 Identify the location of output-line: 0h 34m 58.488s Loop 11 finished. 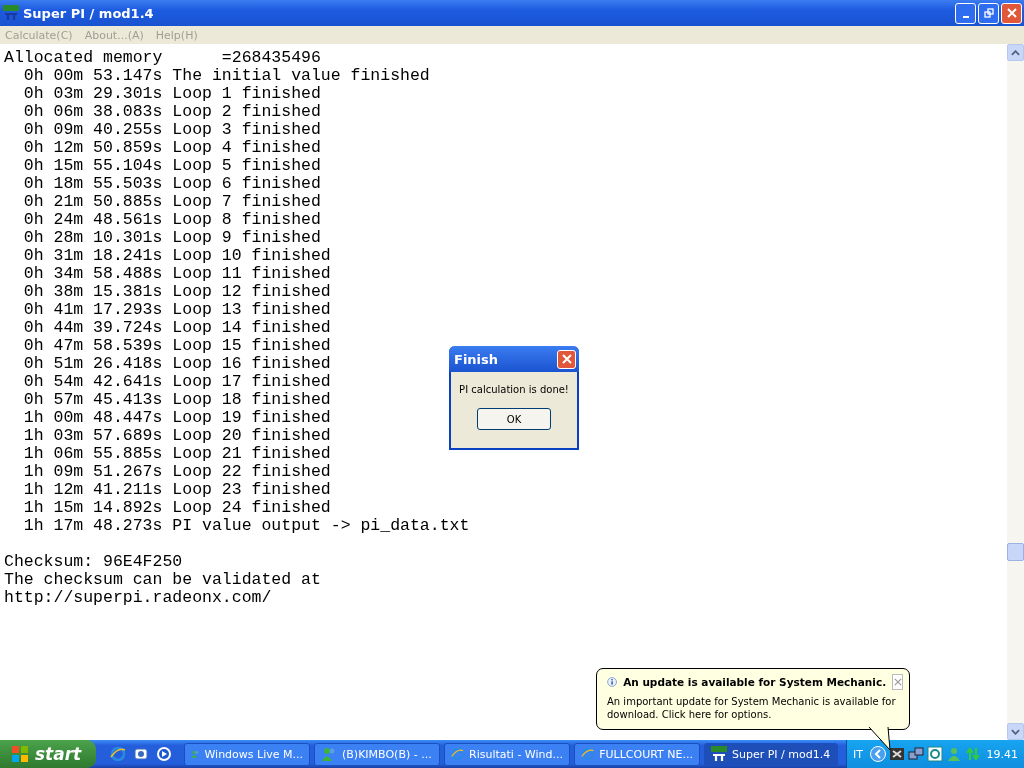
(176, 274).